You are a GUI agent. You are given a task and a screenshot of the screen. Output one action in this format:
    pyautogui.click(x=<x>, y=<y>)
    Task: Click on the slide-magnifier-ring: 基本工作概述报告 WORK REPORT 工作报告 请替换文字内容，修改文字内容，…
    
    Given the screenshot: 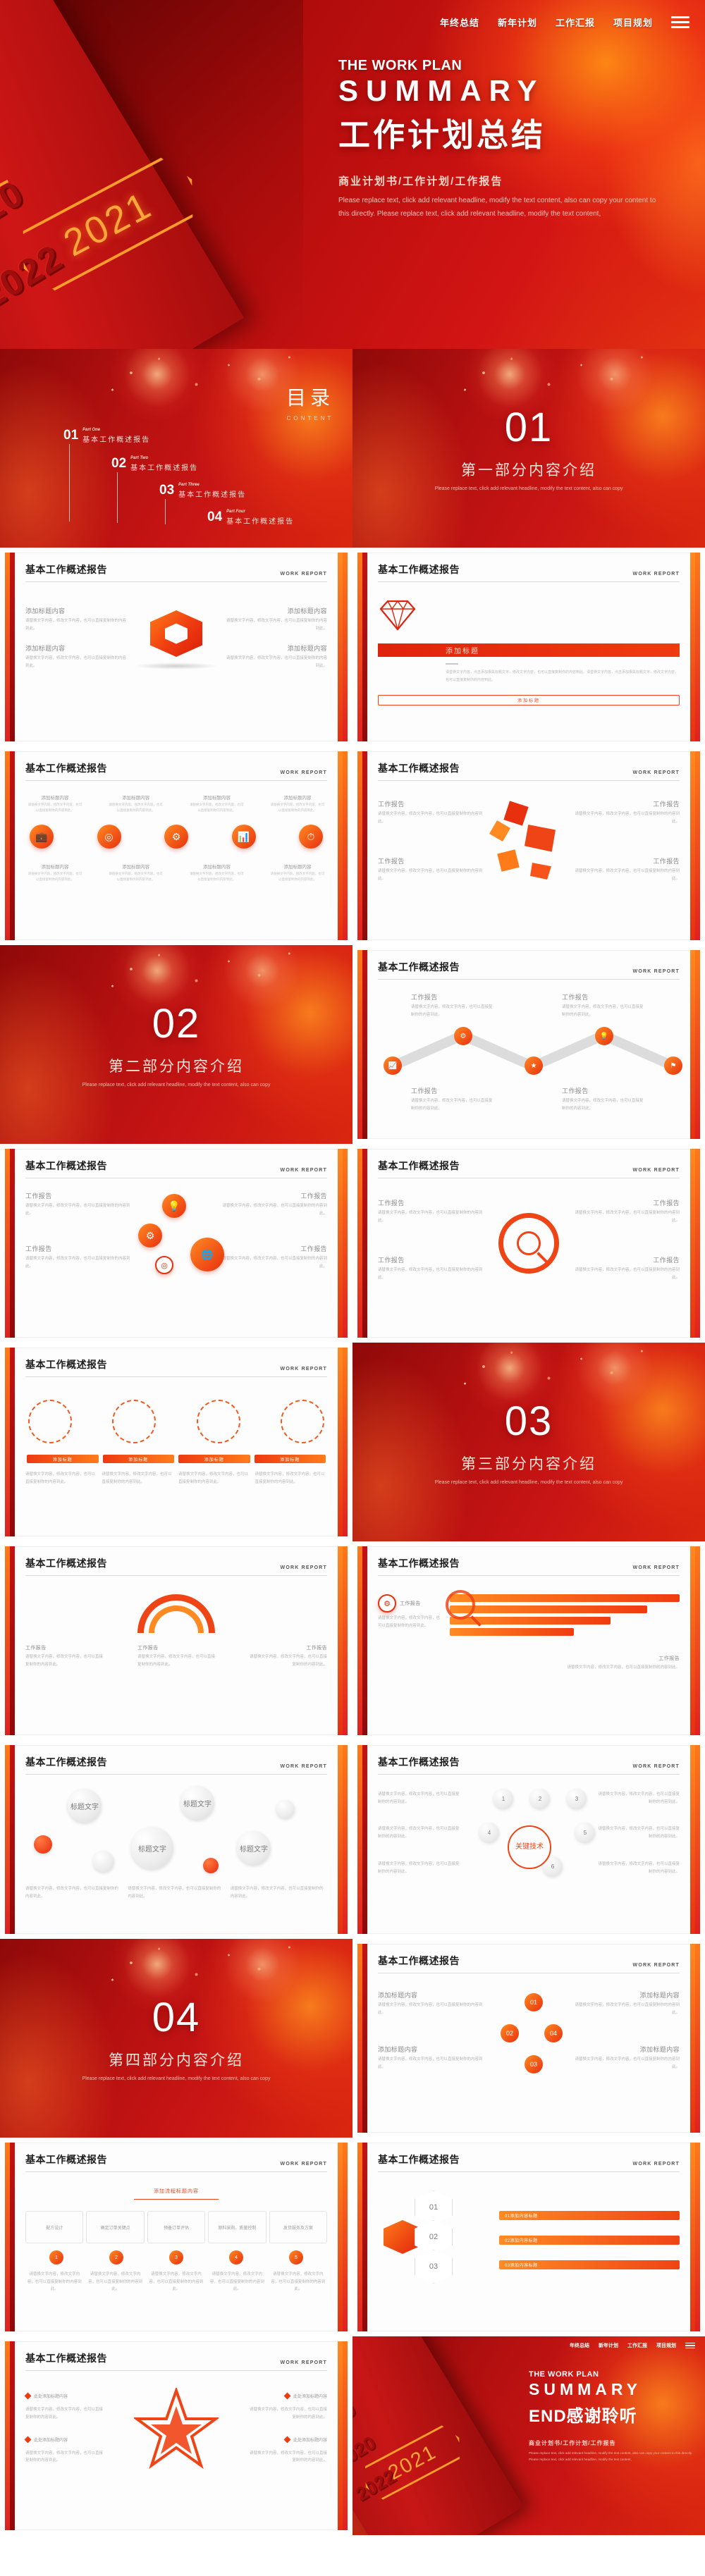 What is the action you would take?
    pyautogui.click(x=528, y=1243)
    